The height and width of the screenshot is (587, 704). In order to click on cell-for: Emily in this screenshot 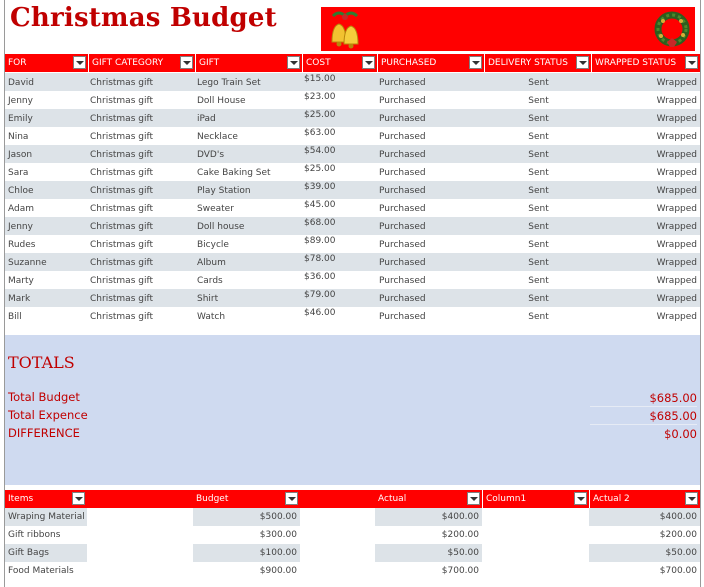, I will do `click(20, 118)`.